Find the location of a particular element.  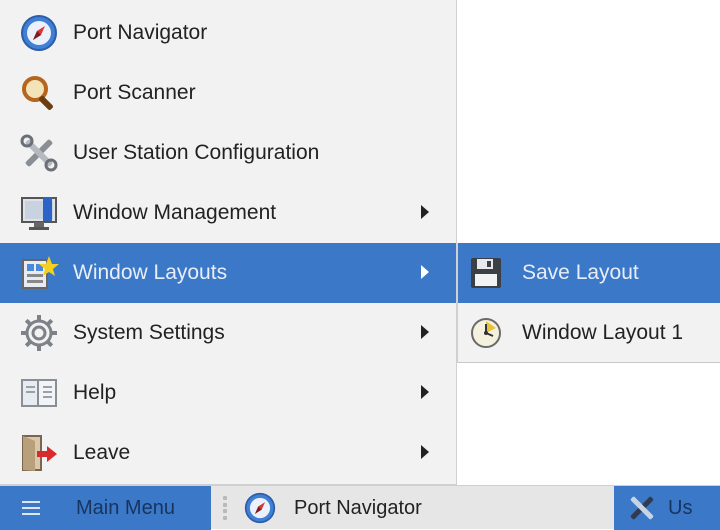

submenu-item-label: Save Layout is located at coordinates (580, 272).